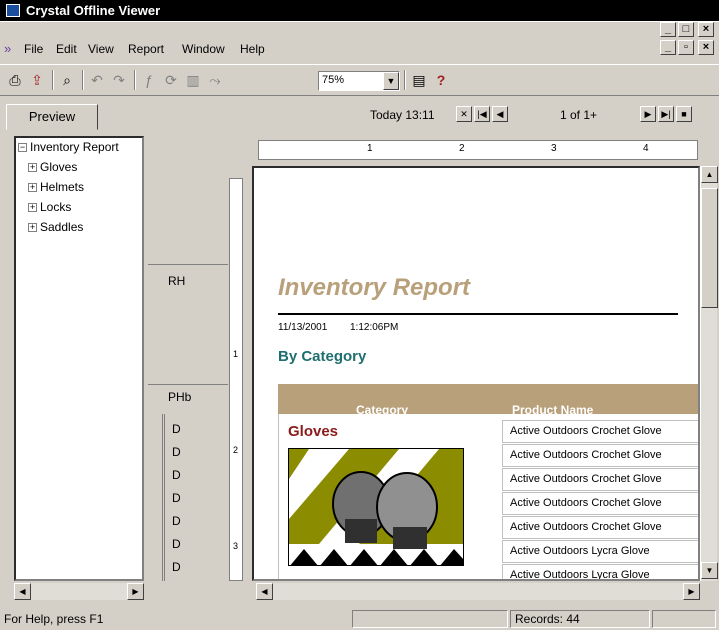 This screenshot has height=630, width=719. What do you see at coordinates (15, 80) in the screenshot?
I see `print-icon: ⎙` at bounding box center [15, 80].